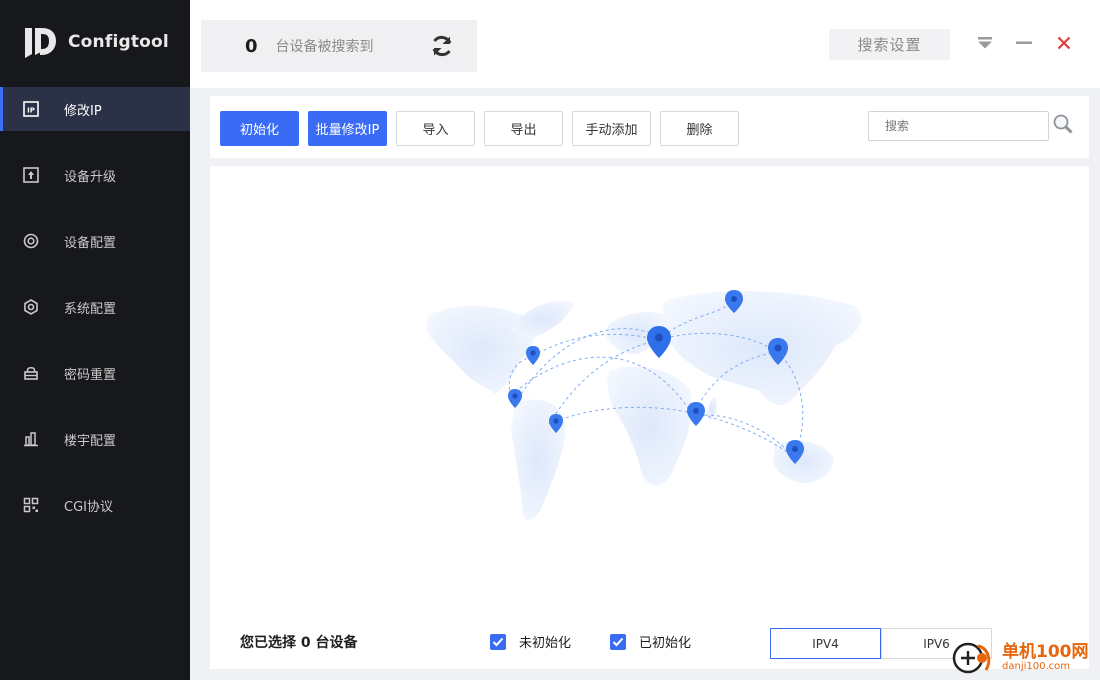  I want to click on qr-icon, so click(31, 505).